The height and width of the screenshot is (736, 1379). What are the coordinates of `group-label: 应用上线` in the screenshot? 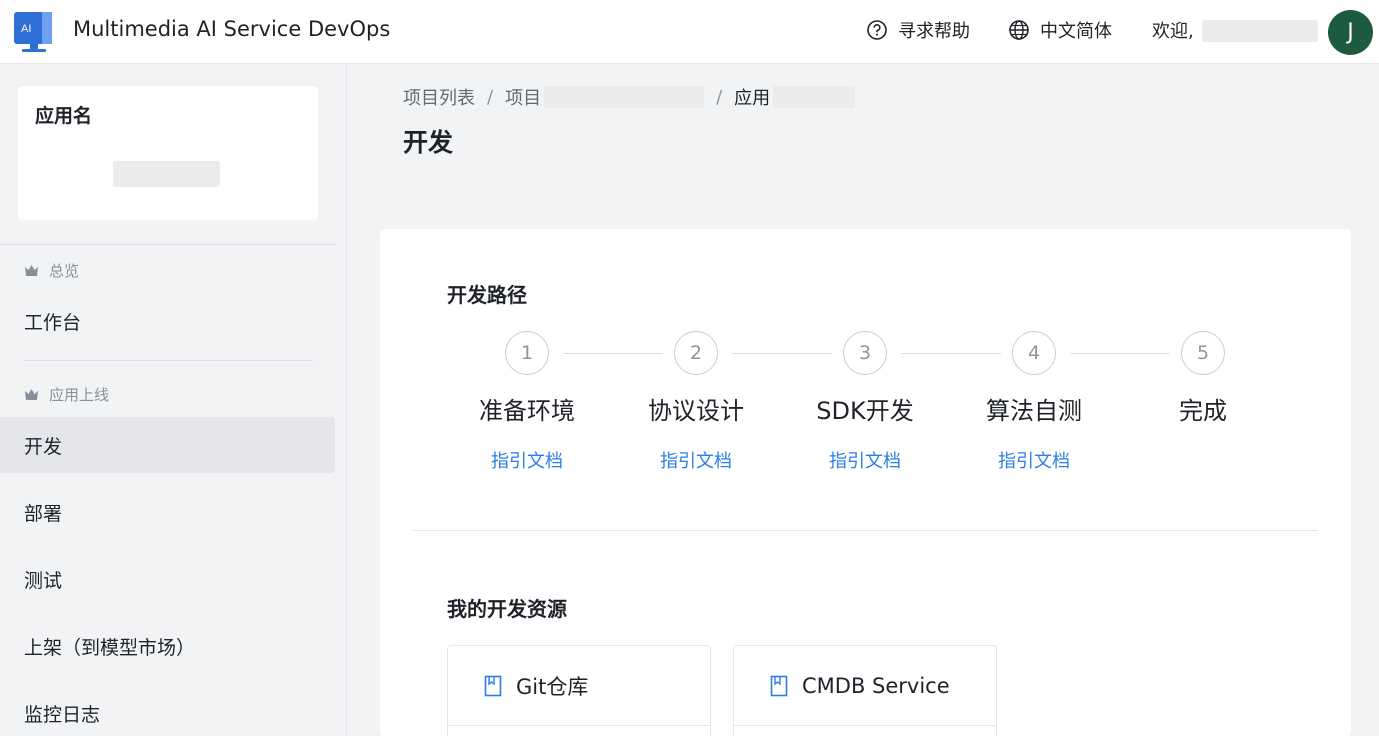 It's located at (79, 395).